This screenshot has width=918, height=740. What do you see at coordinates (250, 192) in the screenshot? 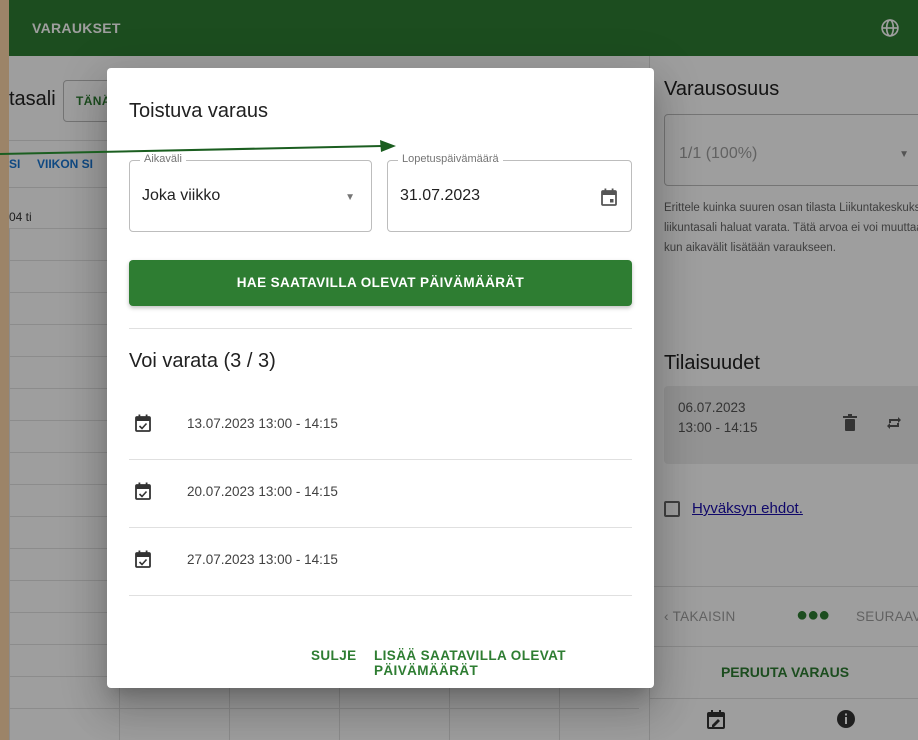
I see `interval-select: Aikaväli Joka viikko ▼` at bounding box center [250, 192].